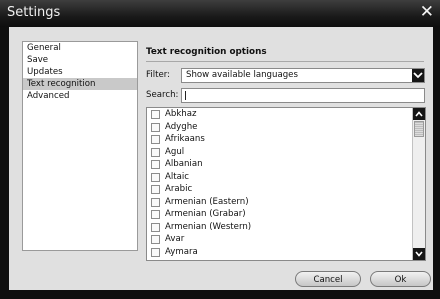 The image size is (440, 299). Describe the element at coordinates (206, 52) in the screenshot. I see `section-title: Text recognition options` at that location.